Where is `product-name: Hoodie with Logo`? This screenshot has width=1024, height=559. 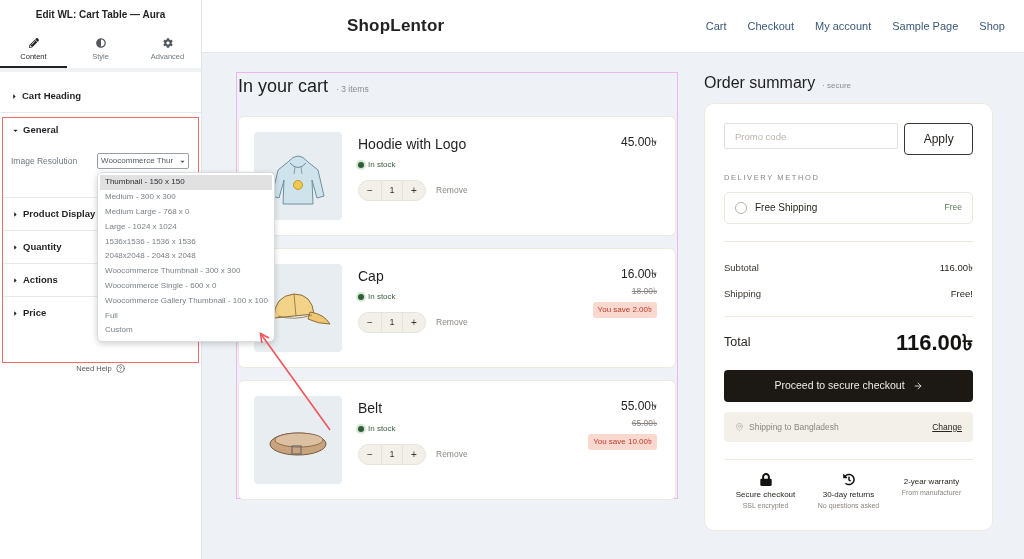 product-name: Hoodie with Logo is located at coordinates (412, 144).